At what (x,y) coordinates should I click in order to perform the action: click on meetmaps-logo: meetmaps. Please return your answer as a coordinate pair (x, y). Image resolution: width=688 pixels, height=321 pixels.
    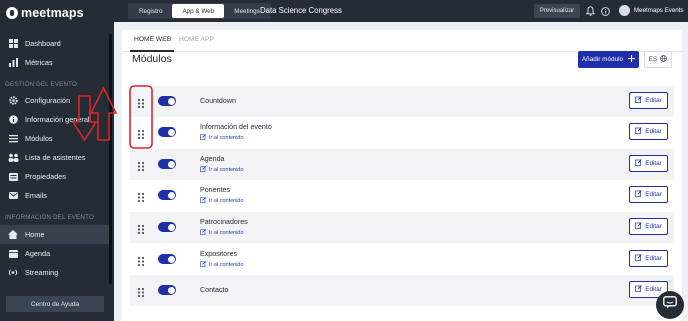
    Looking at the image, I should click on (45, 13).